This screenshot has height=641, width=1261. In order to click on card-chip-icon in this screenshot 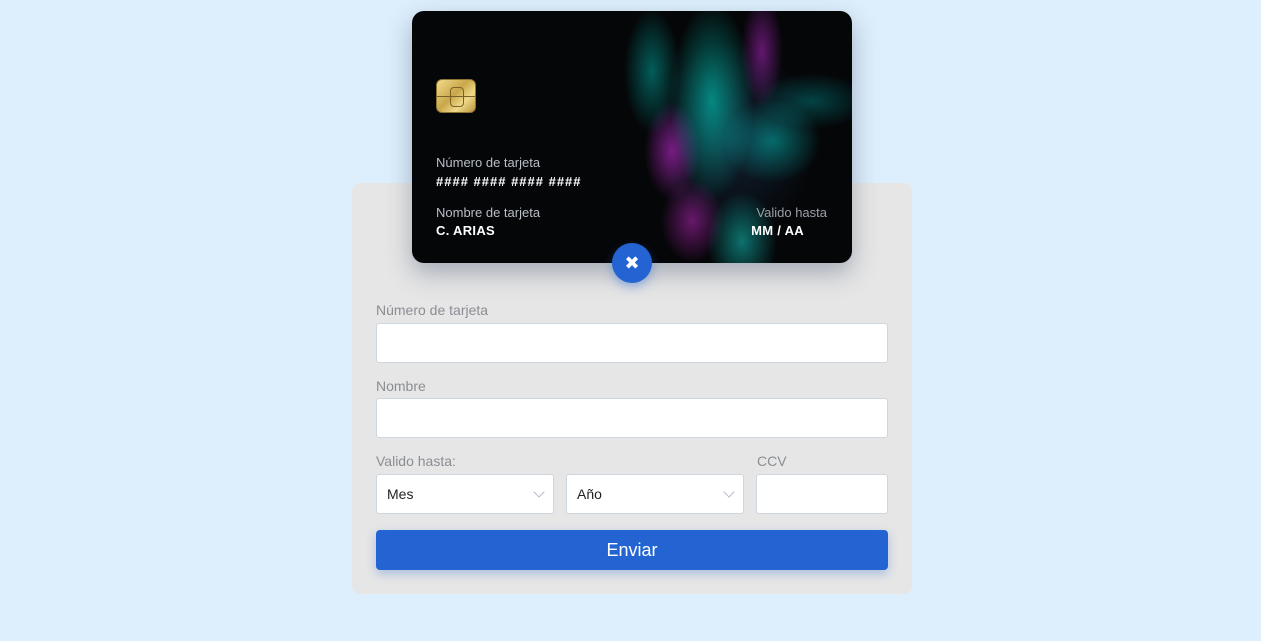, I will do `click(456, 96)`.